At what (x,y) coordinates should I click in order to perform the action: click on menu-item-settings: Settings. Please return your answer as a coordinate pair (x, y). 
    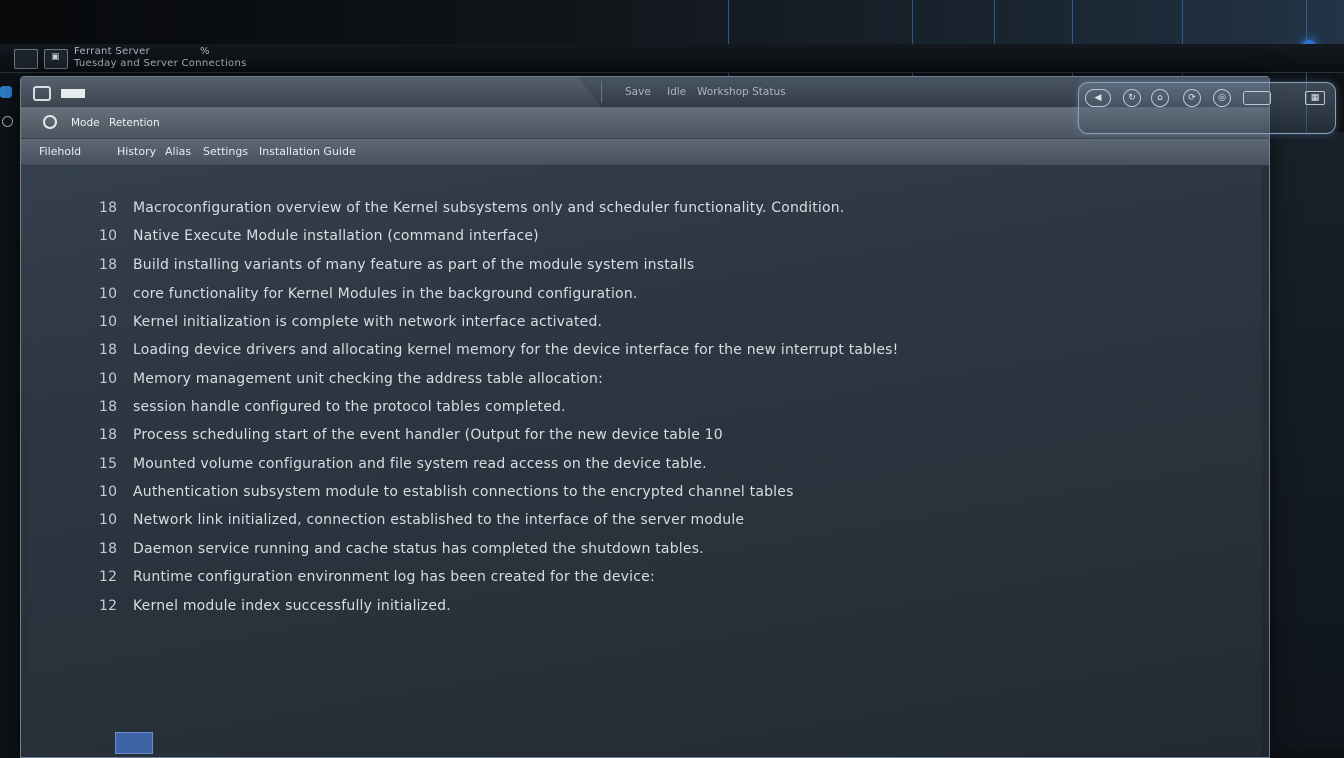
    Looking at the image, I should click on (225, 151).